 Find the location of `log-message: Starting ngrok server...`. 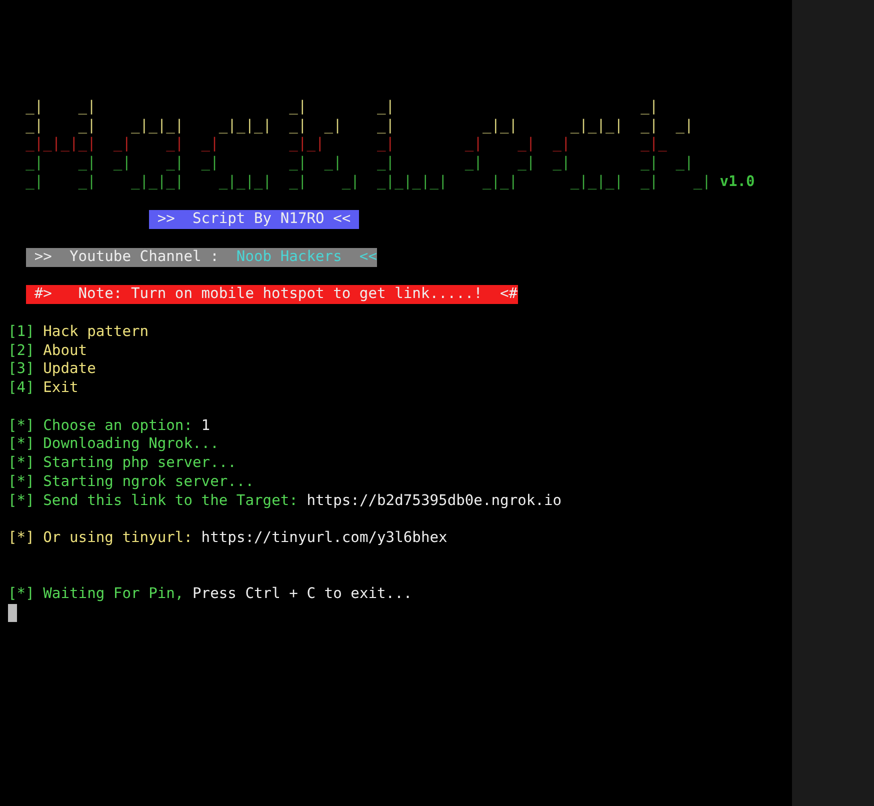

log-message: Starting ngrok server... is located at coordinates (148, 482).